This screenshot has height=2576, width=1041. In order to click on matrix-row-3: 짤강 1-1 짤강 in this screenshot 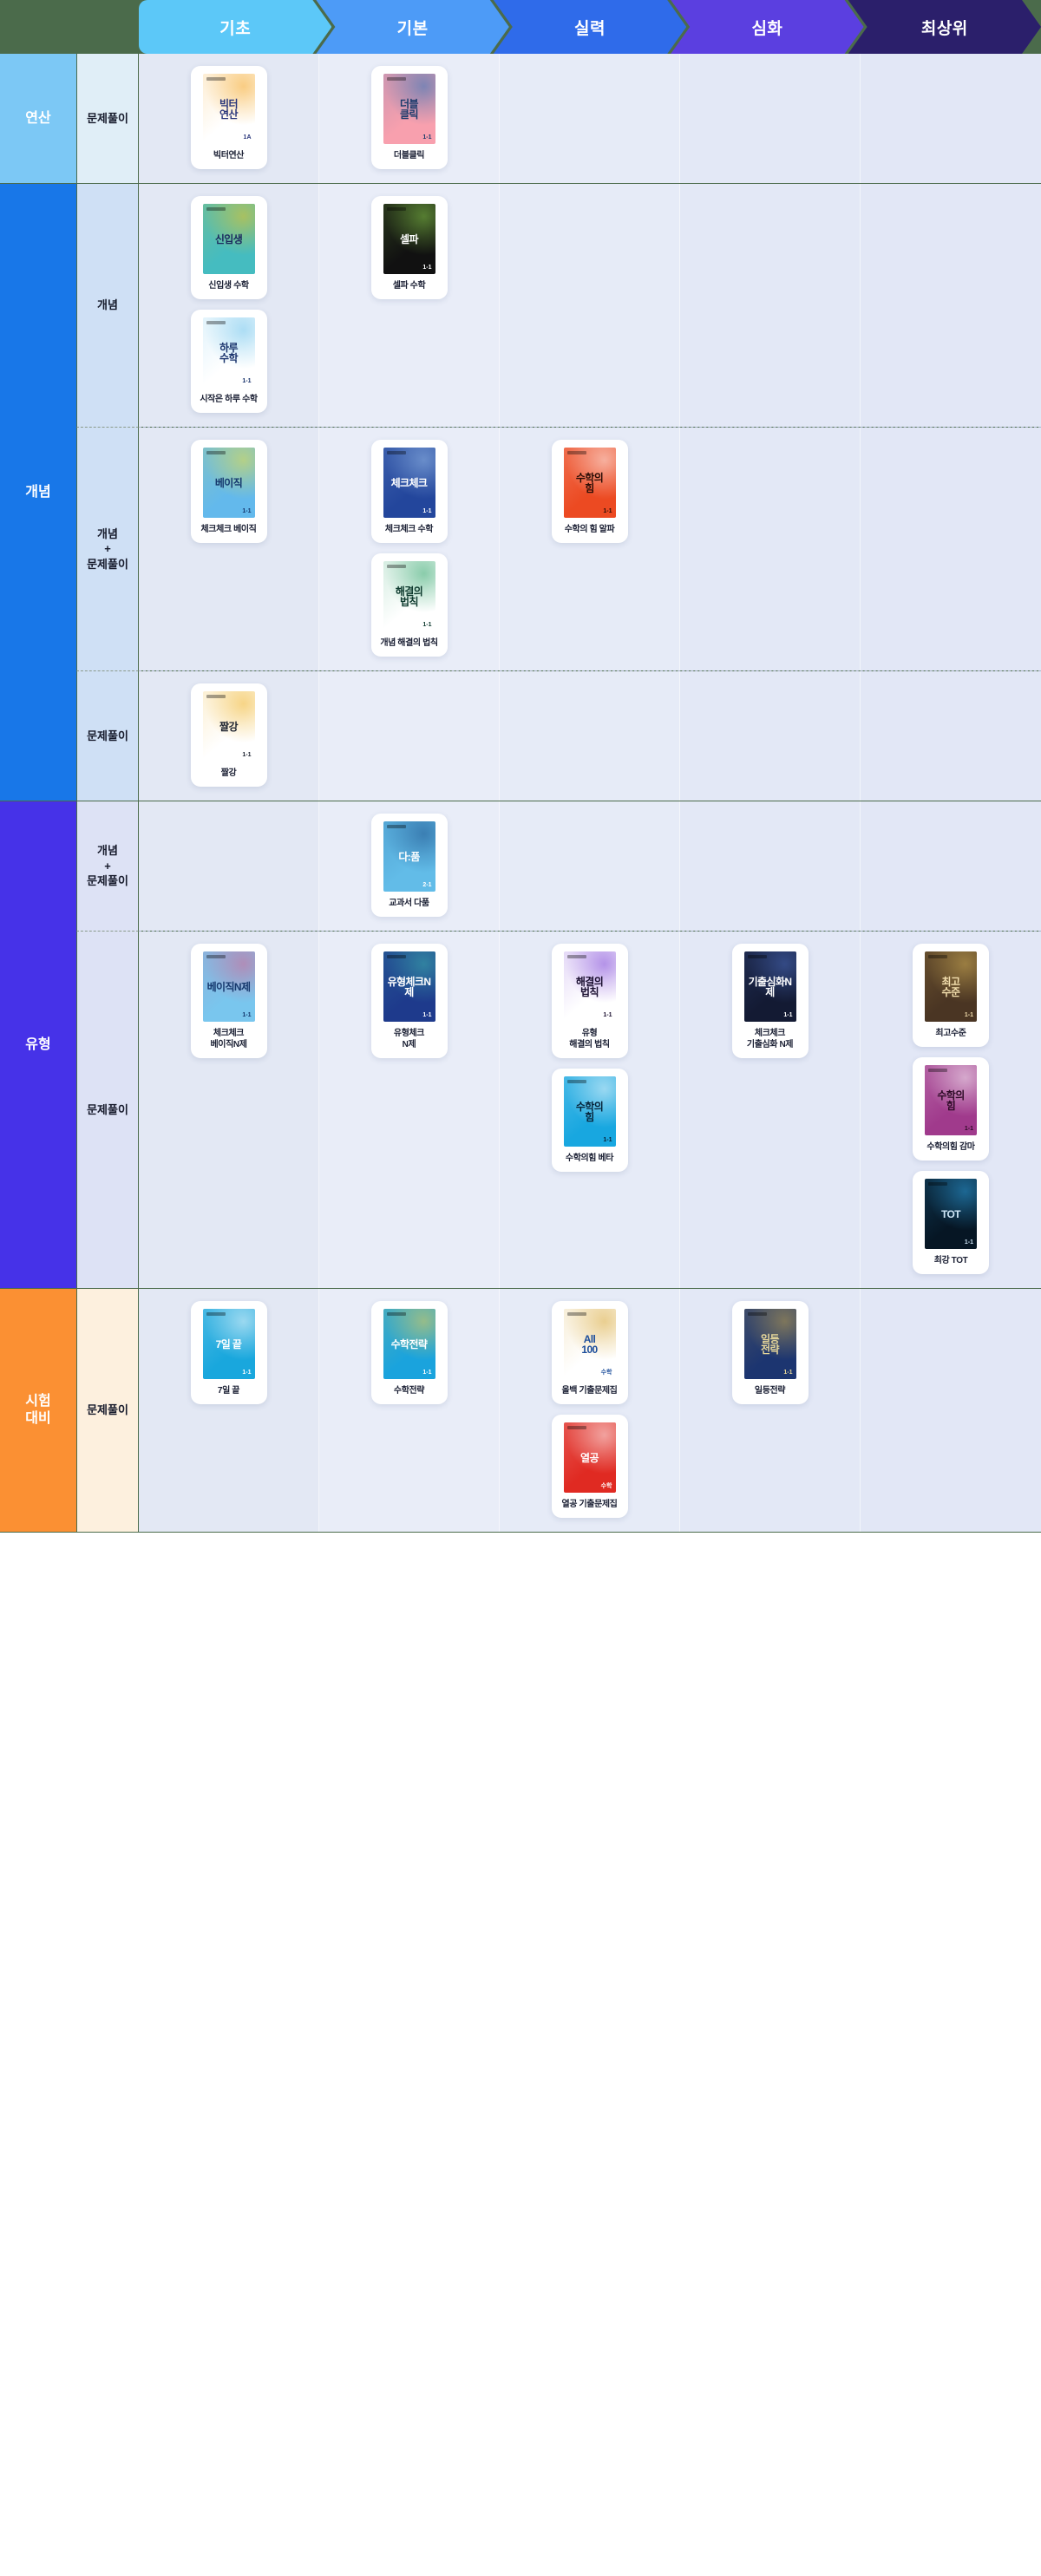, I will do `click(590, 736)`.